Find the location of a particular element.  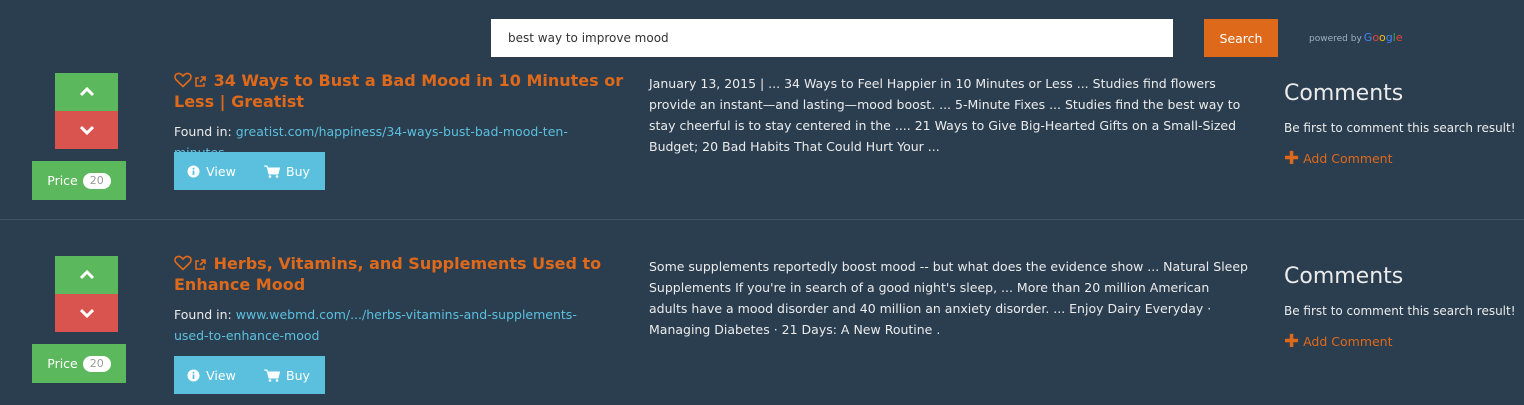

google-logo: Google is located at coordinates (1383, 37).